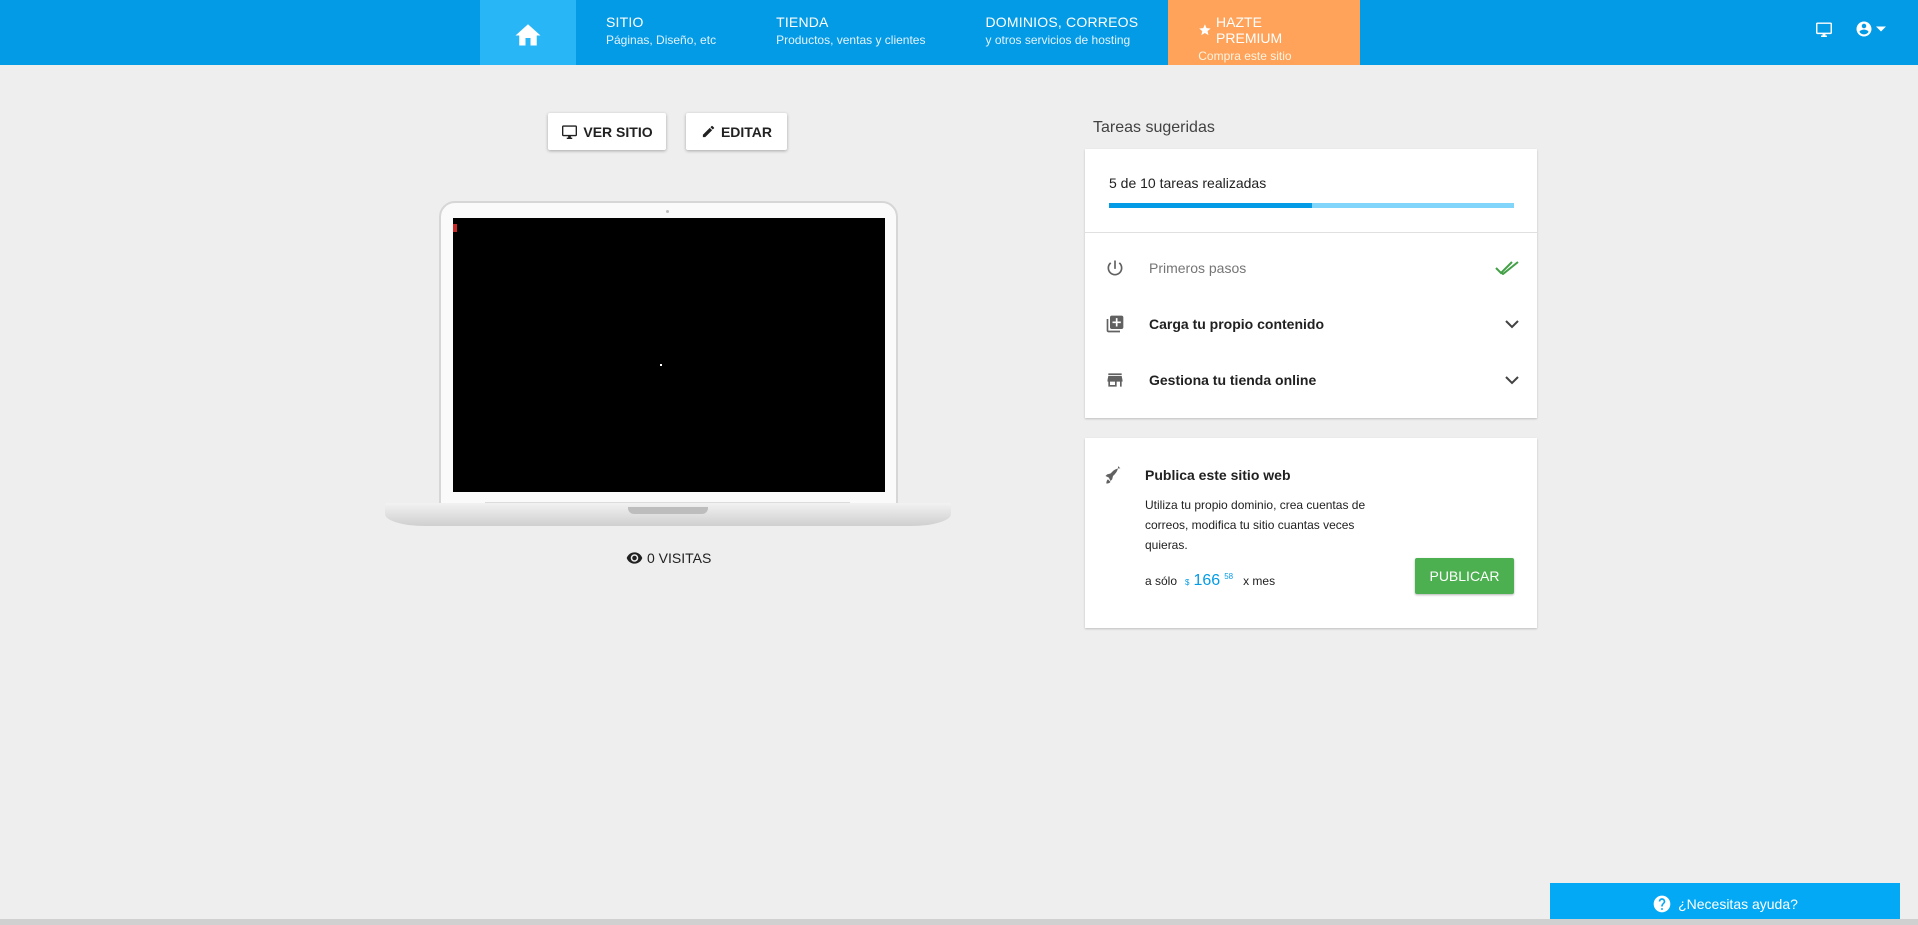 The image size is (1918, 925). What do you see at coordinates (667, 211) in the screenshot?
I see `webcam-dot` at bounding box center [667, 211].